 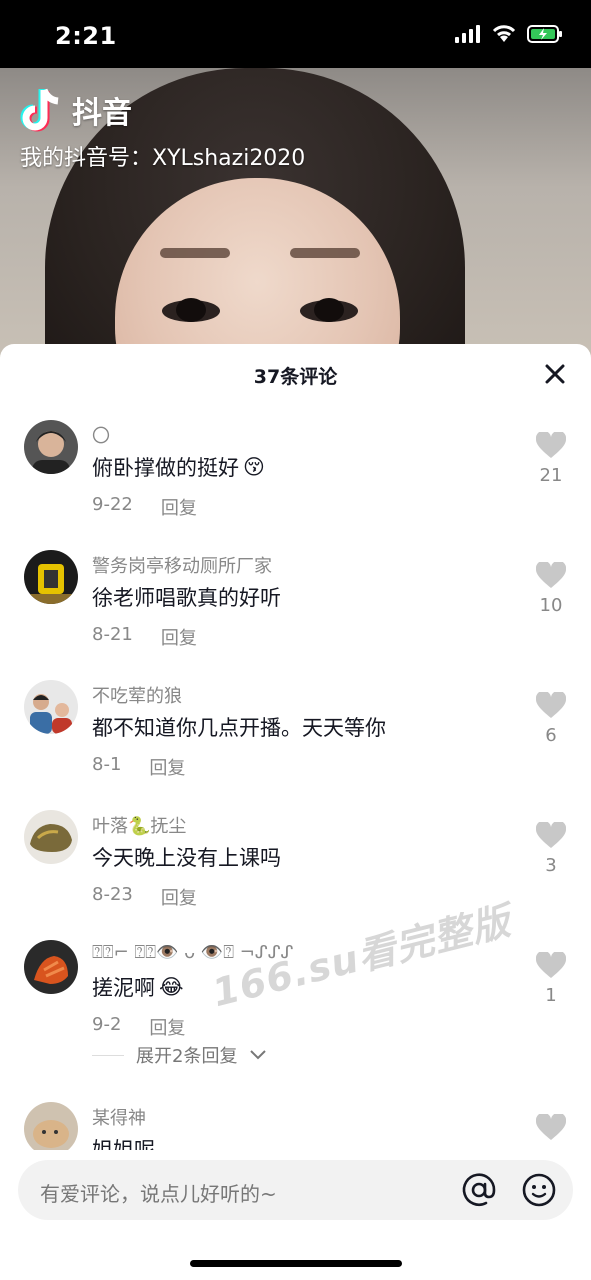 I want to click on comment-username: 〇, so click(x=101, y=435).